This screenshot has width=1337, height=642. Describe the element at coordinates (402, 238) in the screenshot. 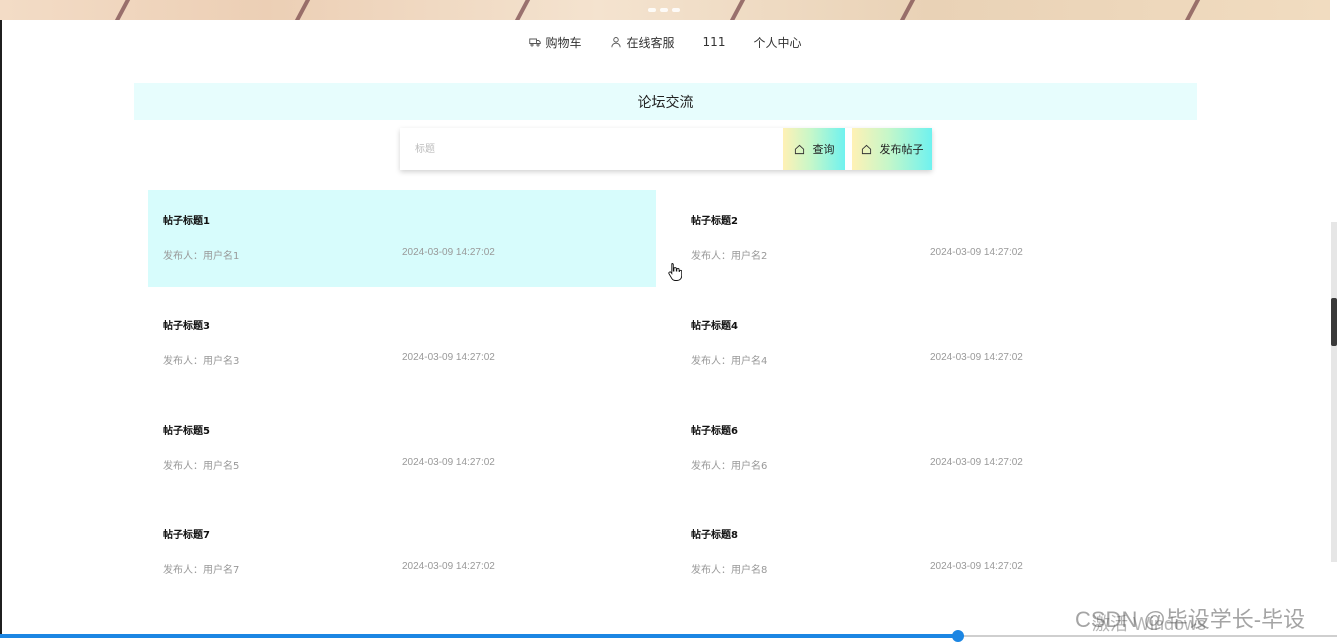

I see `post-card: 帖子标题1 发布人：用户名1 2024-03-09 14:27:02` at that location.